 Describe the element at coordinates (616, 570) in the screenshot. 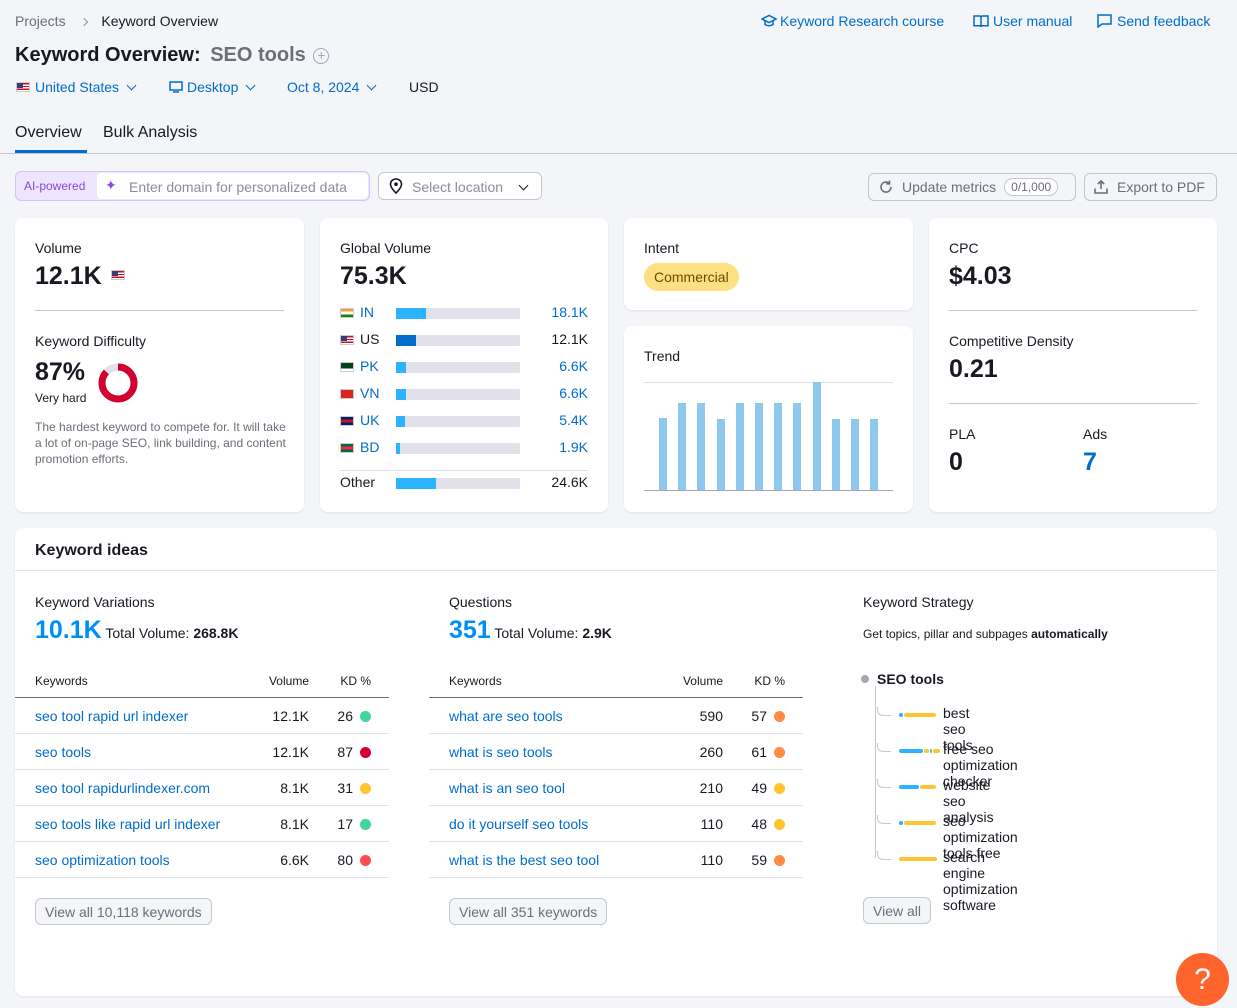

I see `keyword-ideas-divider` at that location.